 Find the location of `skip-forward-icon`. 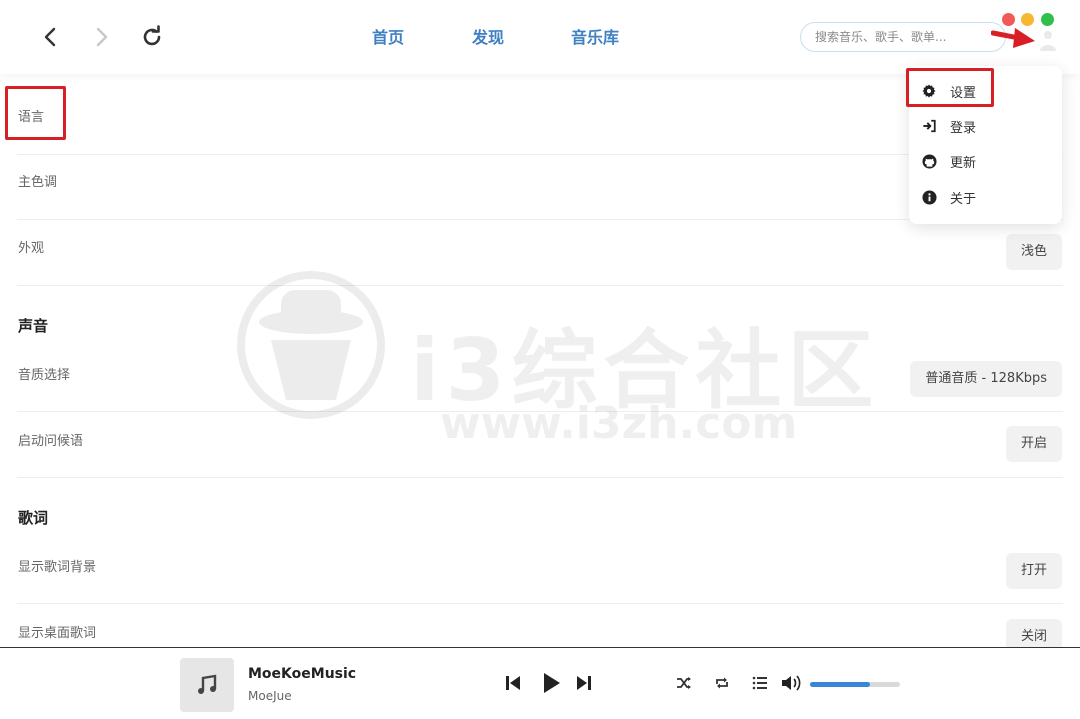

skip-forward-icon is located at coordinates (584, 683).